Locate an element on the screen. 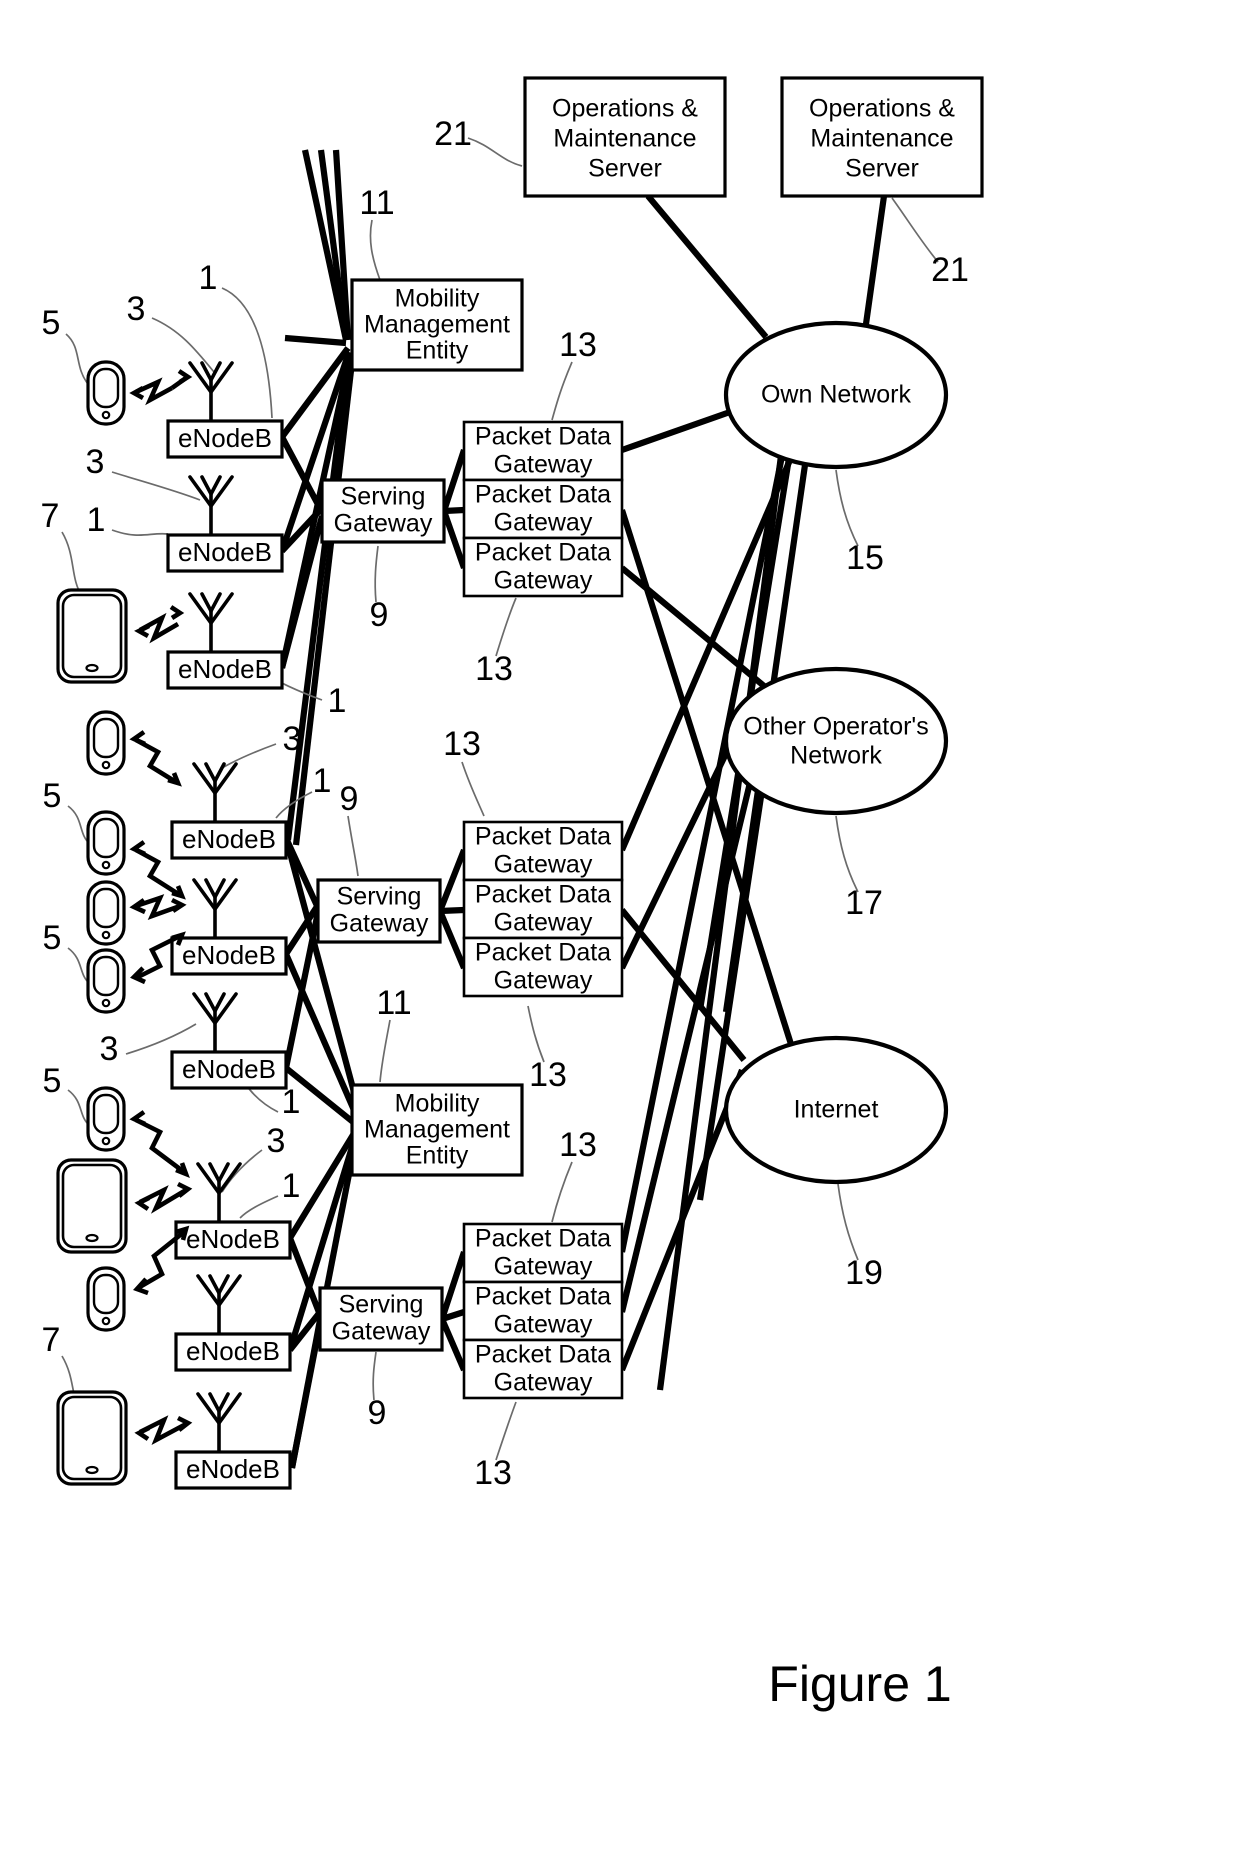 The image size is (1240, 1868). leader-13-f is located at coordinates (506, 1431).